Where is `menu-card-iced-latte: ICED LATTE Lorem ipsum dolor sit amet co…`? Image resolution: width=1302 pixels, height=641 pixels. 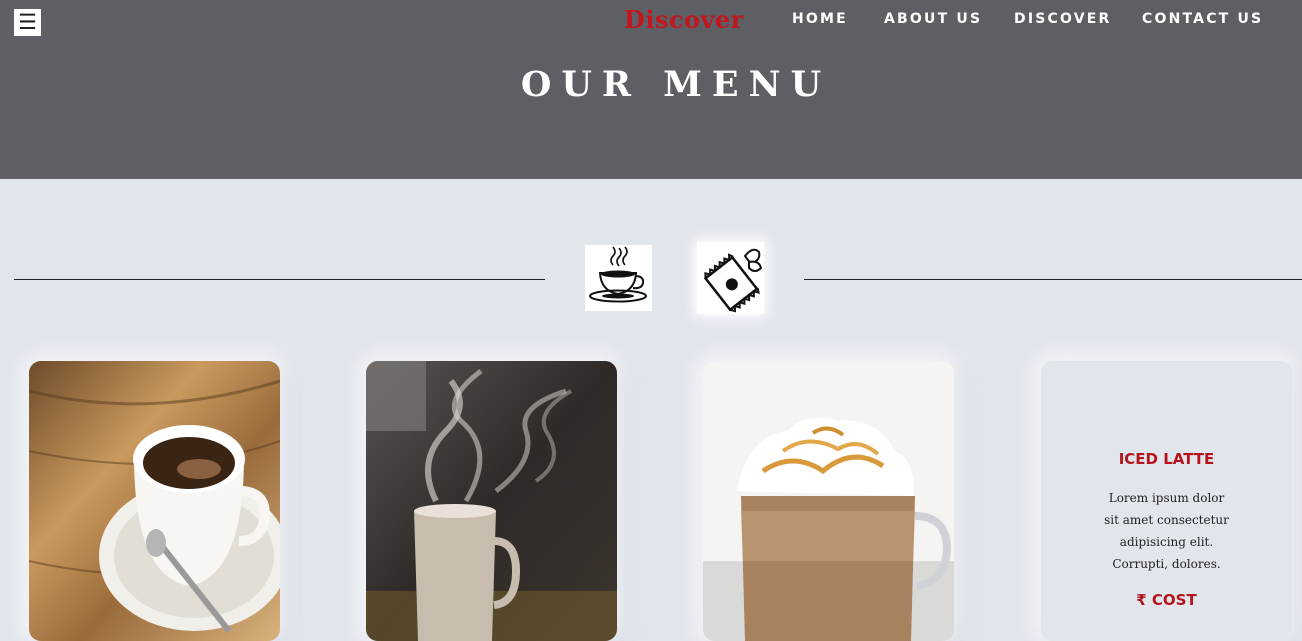
menu-card-iced-latte: ICED LATTE Lorem ipsum dolor sit amet co… is located at coordinates (1166, 501).